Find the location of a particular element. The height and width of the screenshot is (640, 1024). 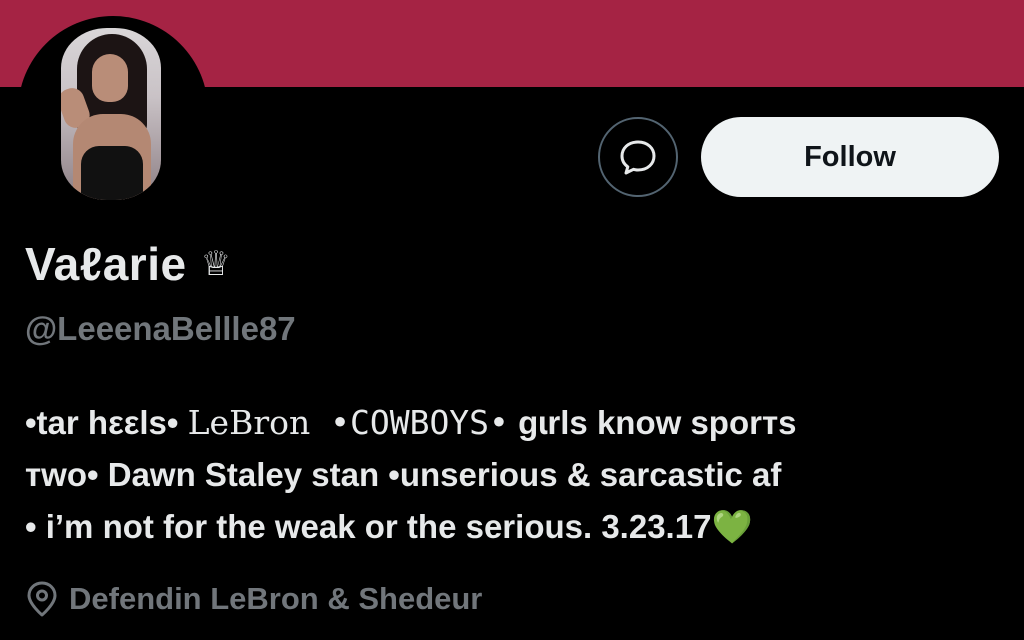

message-button is located at coordinates (638, 157).